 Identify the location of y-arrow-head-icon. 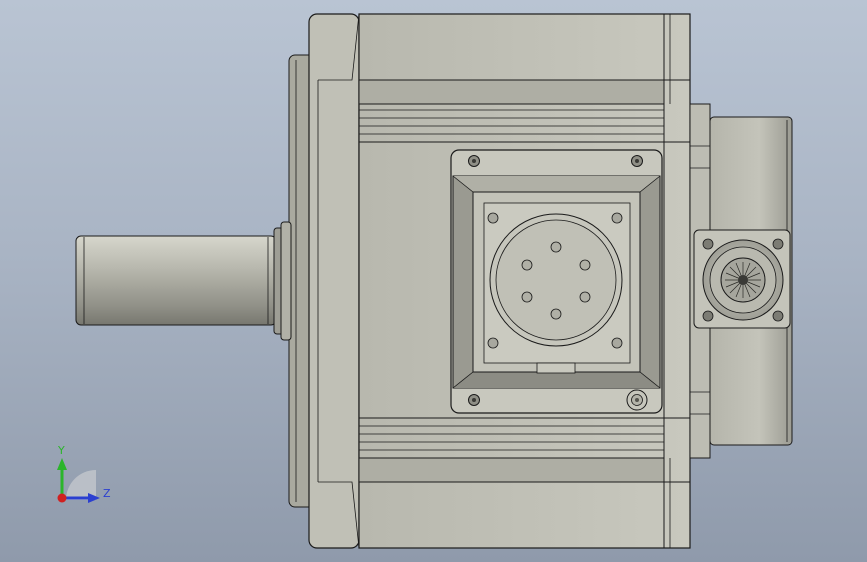
(62, 464).